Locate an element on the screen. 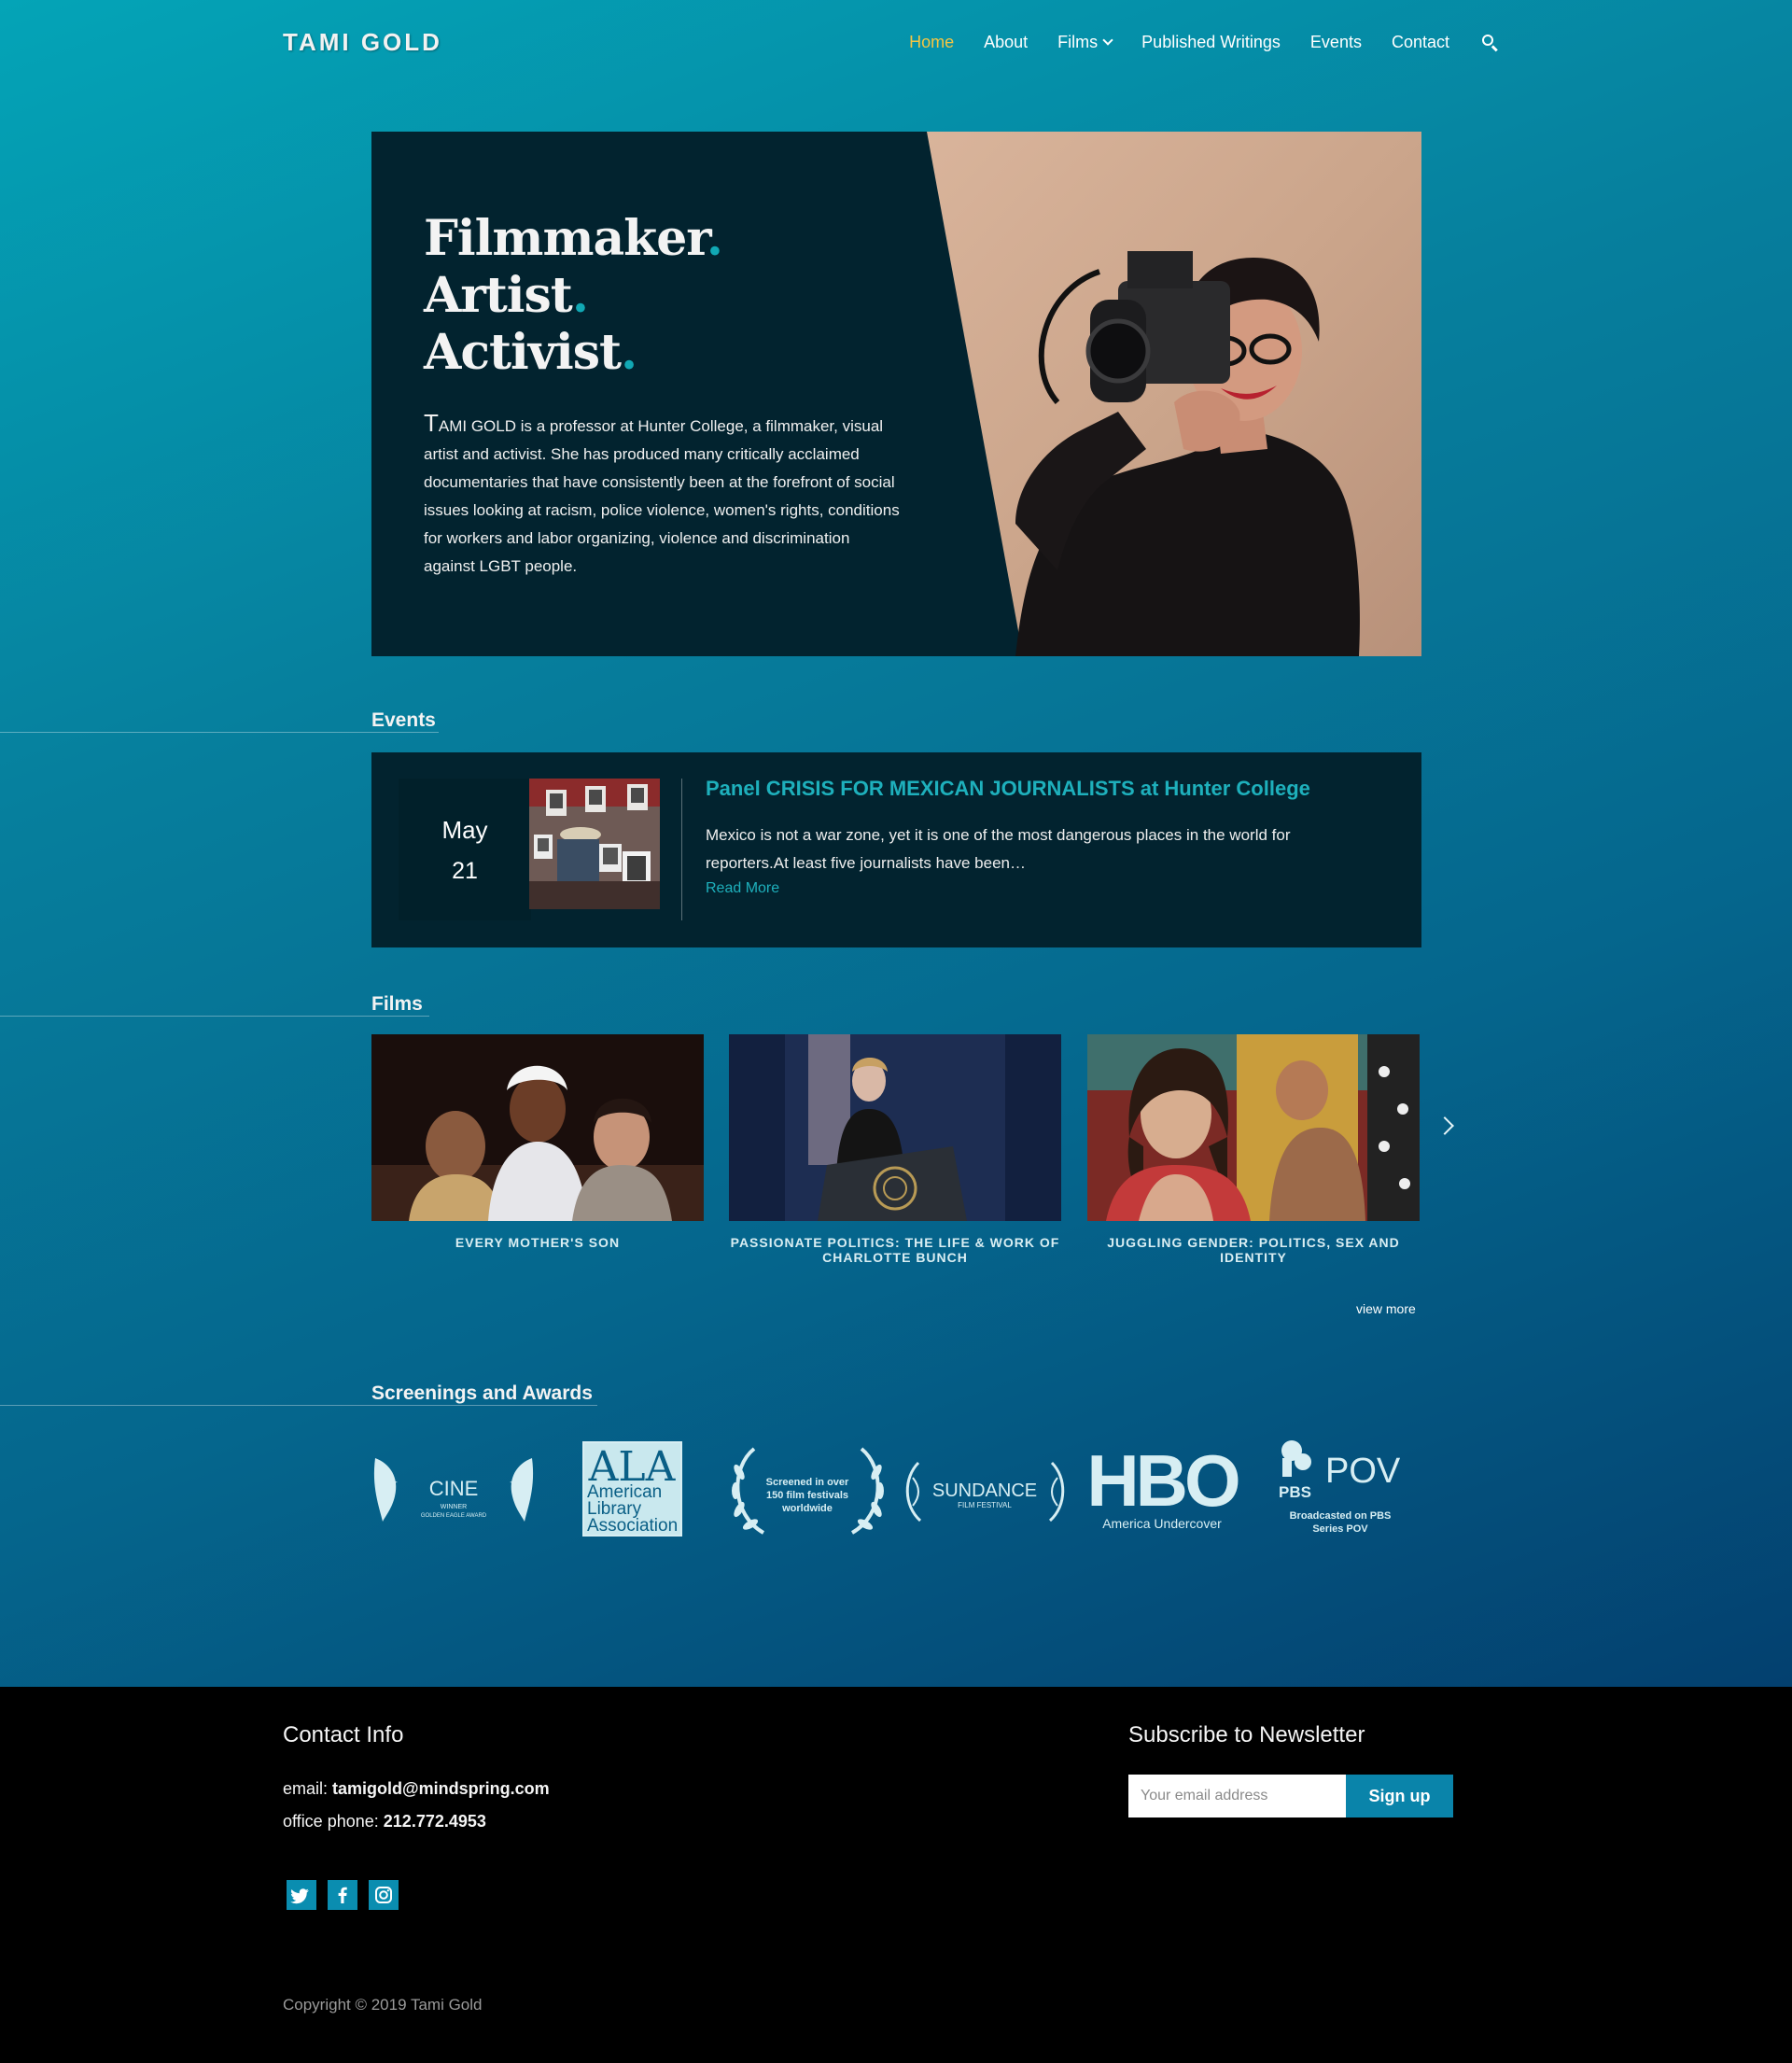 This screenshot has width=1792, height=2063. hbo-text: HBO is located at coordinates (1162, 1483).